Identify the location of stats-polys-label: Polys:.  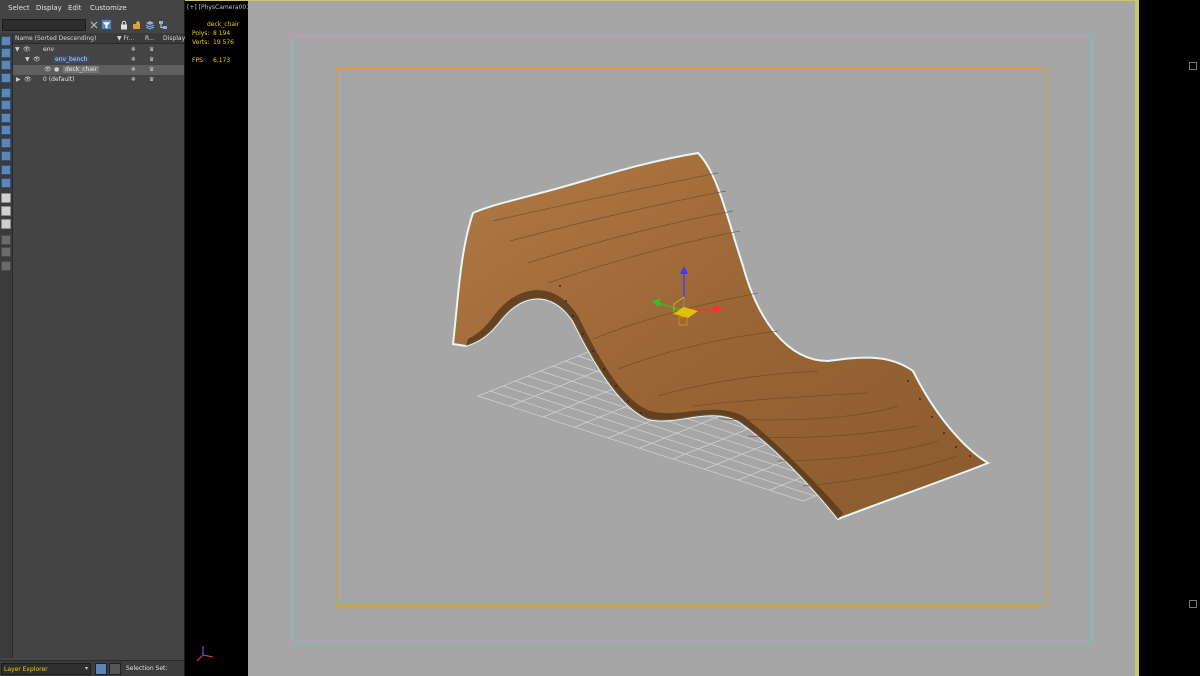
(201, 33).